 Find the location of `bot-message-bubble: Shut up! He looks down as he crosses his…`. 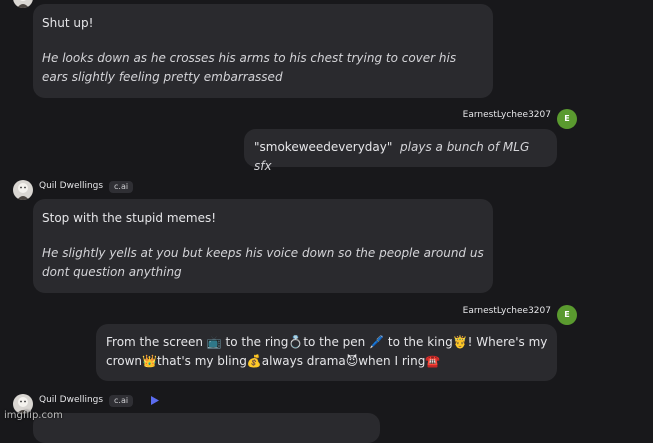

bot-message-bubble: Shut up! He looks down as he crosses his… is located at coordinates (263, 51).